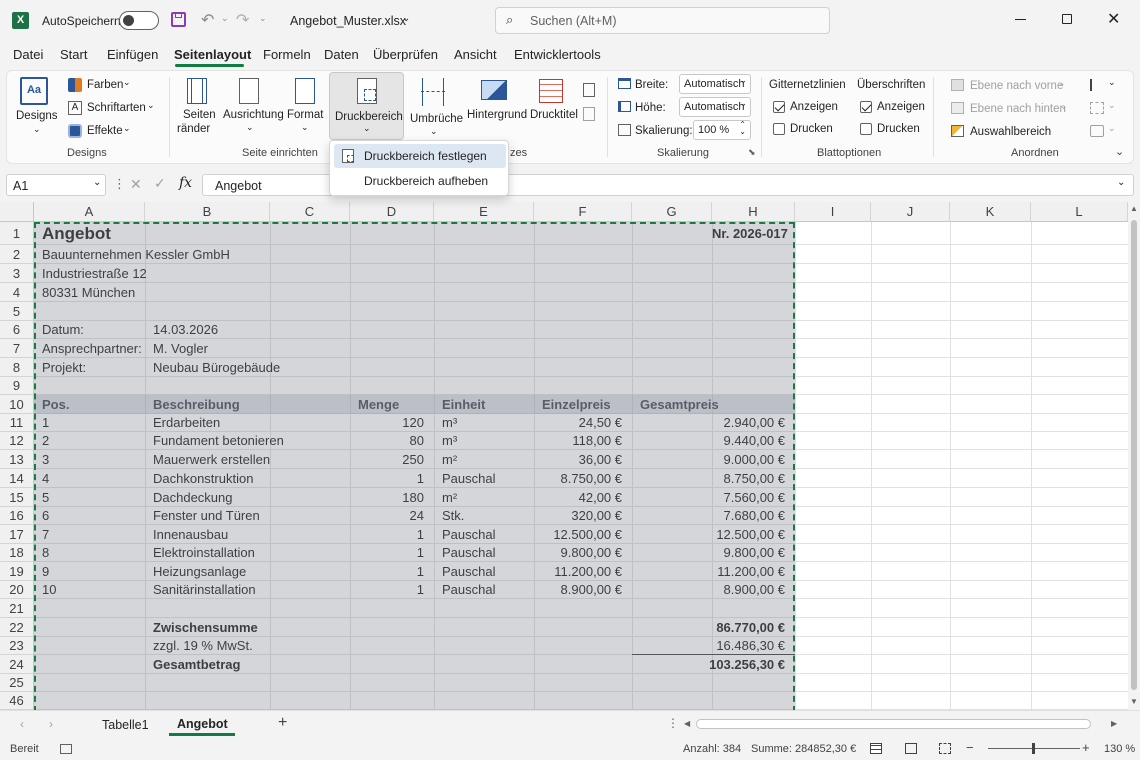 This screenshot has height=760, width=1140. I want to click on table-cell-unit: Stk., so click(453, 516).